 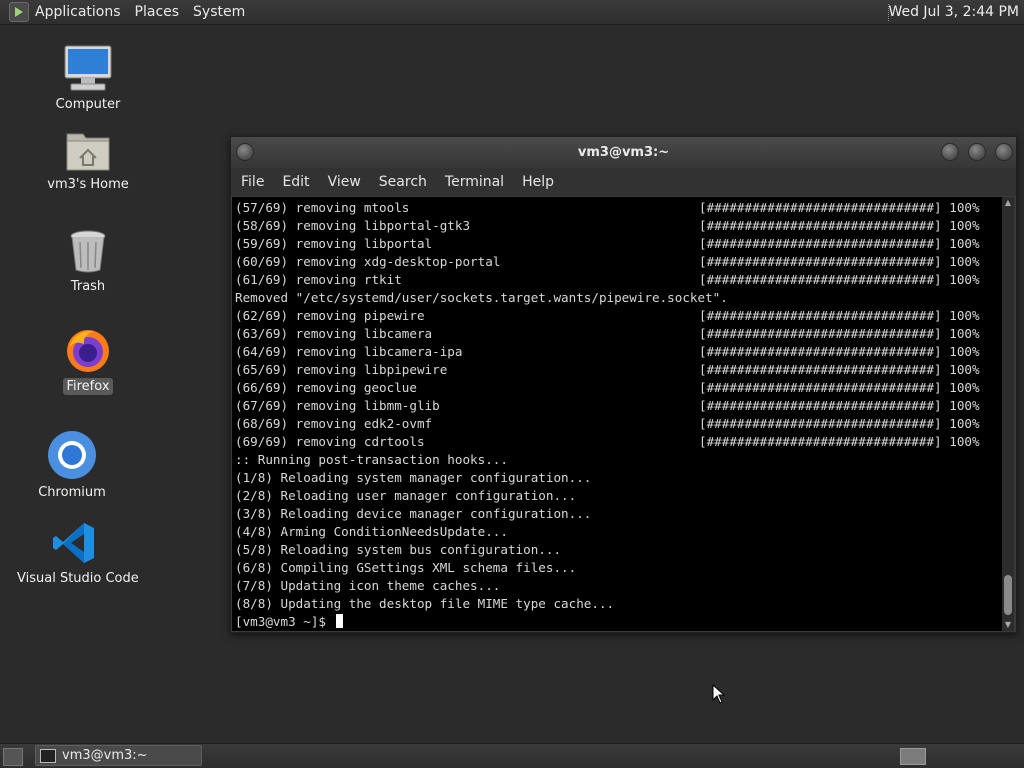 What do you see at coordinates (157, 12) in the screenshot?
I see `places-menu: Places` at bounding box center [157, 12].